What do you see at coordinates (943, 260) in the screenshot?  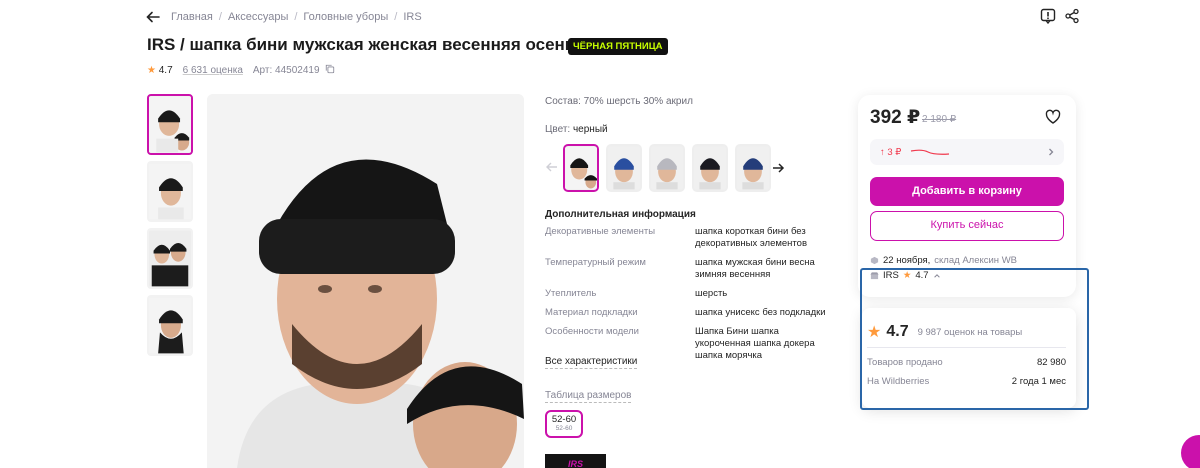 I see `delivery-info: 22 ноября, склад Алексин WB` at bounding box center [943, 260].